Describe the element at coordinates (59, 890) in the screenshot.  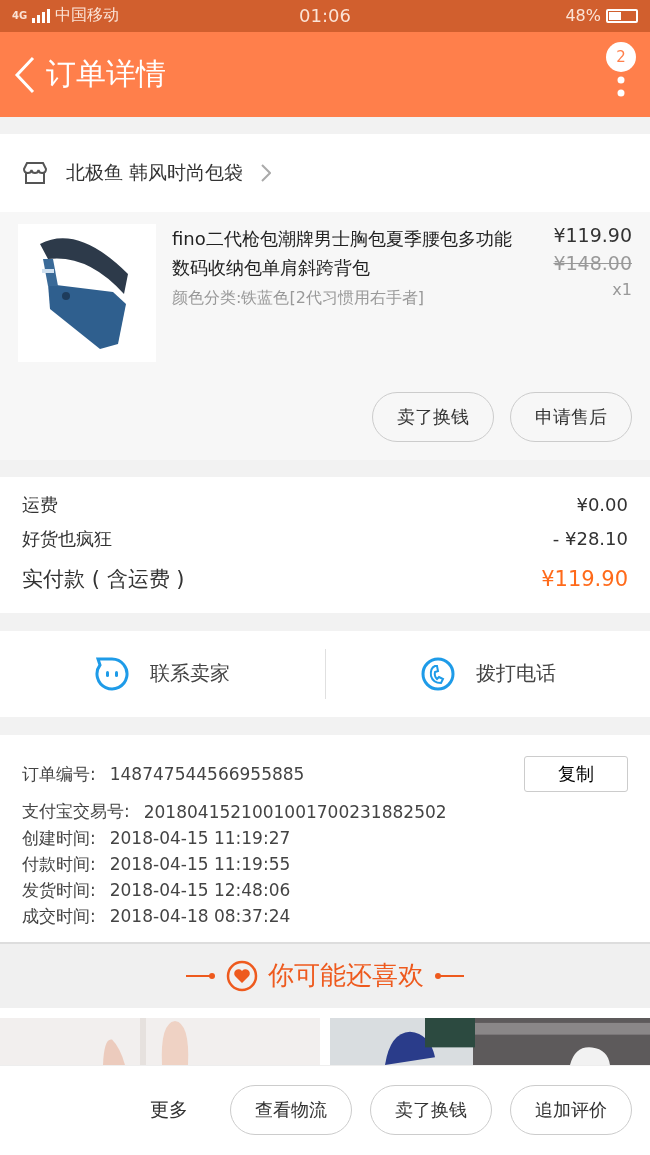
I see `info-label: 发货时间:` at that location.